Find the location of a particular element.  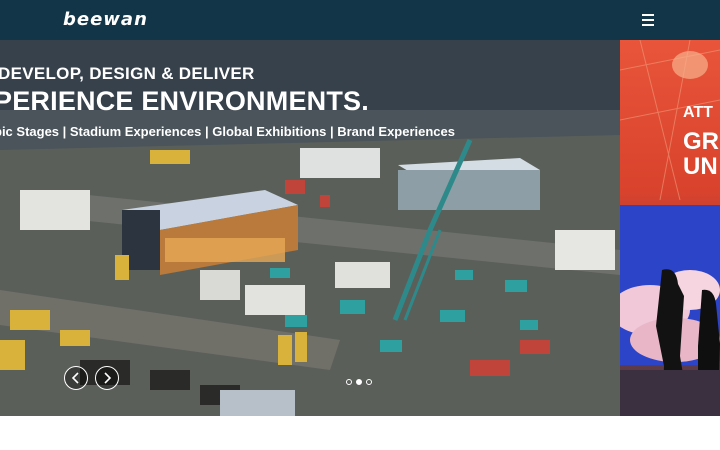

dome-stage-image is located at coordinates (670, 228).